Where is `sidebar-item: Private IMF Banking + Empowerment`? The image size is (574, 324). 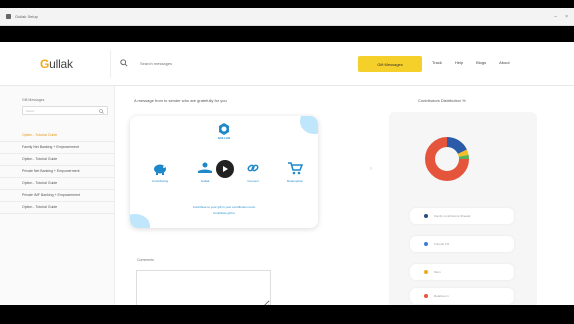 sidebar-item: Private IMF Banking + Empowerment is located at coordinates (57, 196).